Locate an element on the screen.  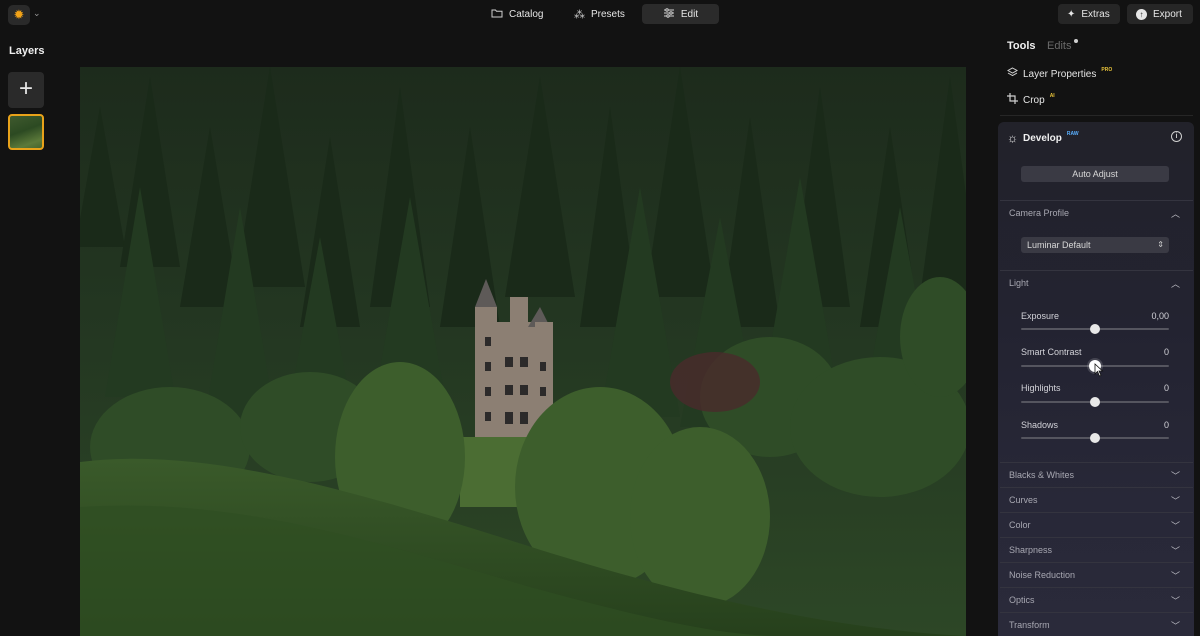
camera-profile-value: Luminar Default is located at coordinates (1059, 245).